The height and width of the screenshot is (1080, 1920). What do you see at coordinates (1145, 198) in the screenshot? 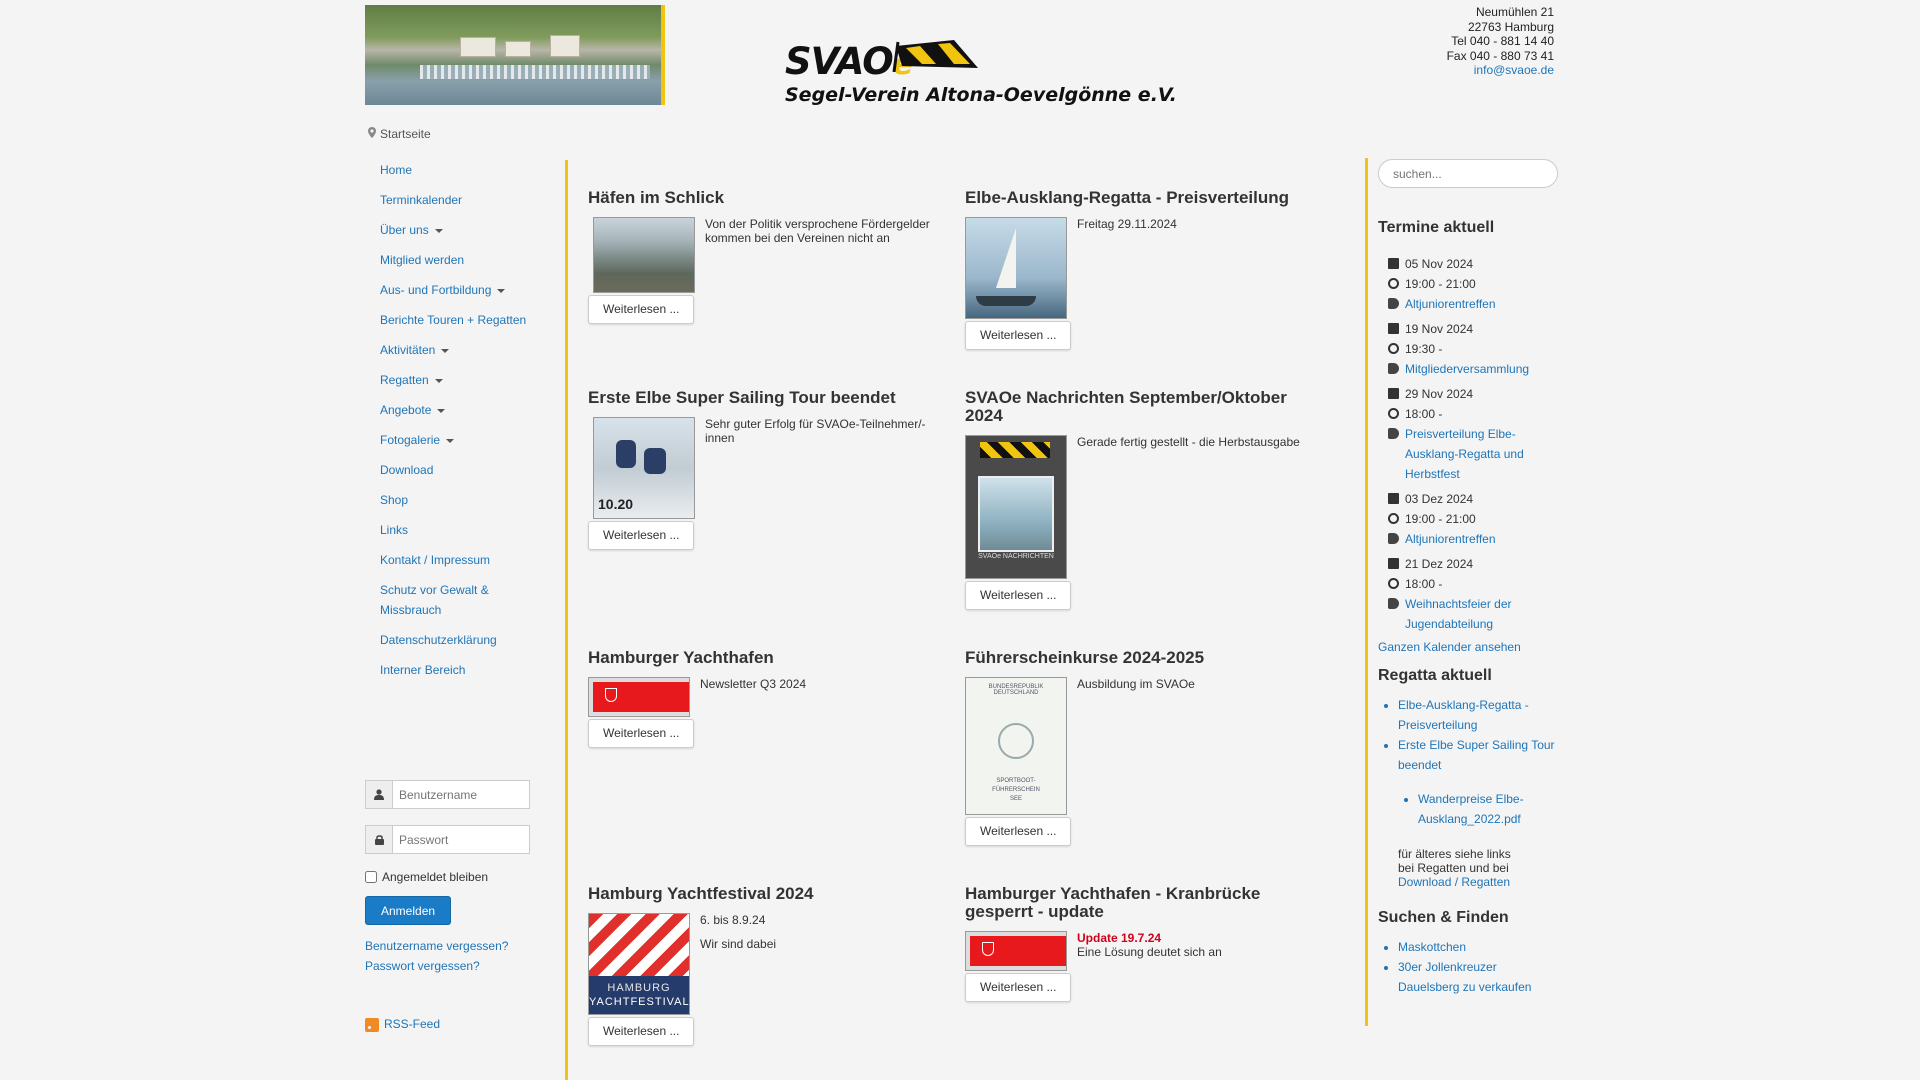
I see `article-title: Elbe-Ausklang-Regatta - Preisverteilung` at bounding box center [1145, 198].